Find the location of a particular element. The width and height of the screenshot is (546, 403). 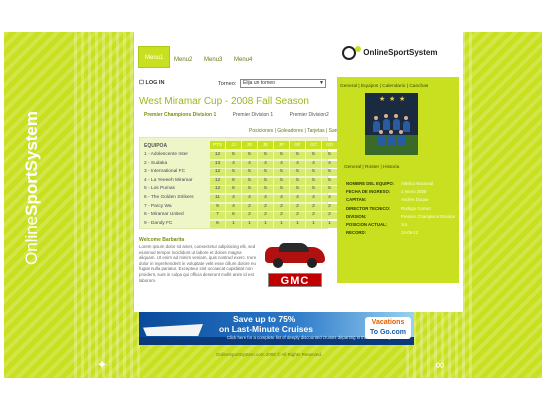

standings-column-header: JG is located at coordinates (249, 145).